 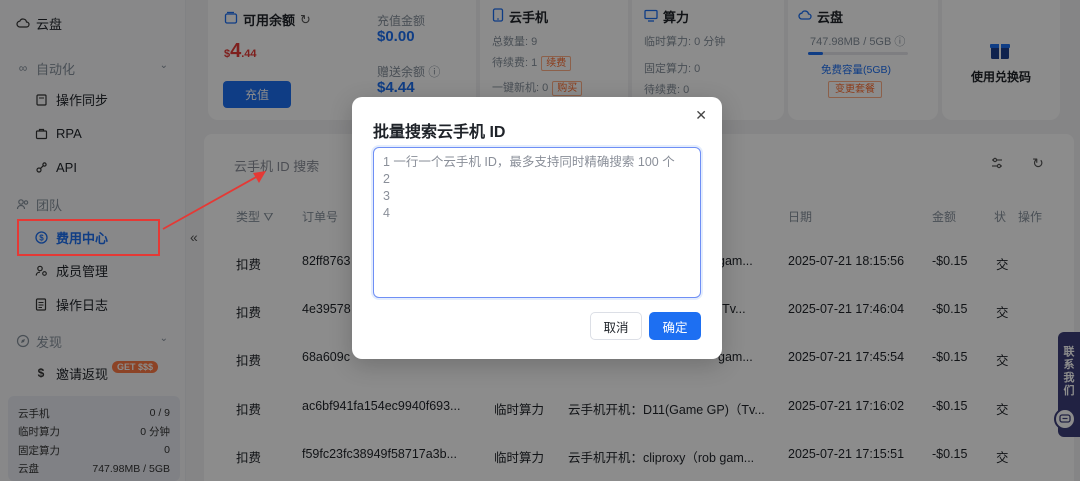 I want to click on modal-title: 批量搜索云手机 ID, so click(x=439, y=132).